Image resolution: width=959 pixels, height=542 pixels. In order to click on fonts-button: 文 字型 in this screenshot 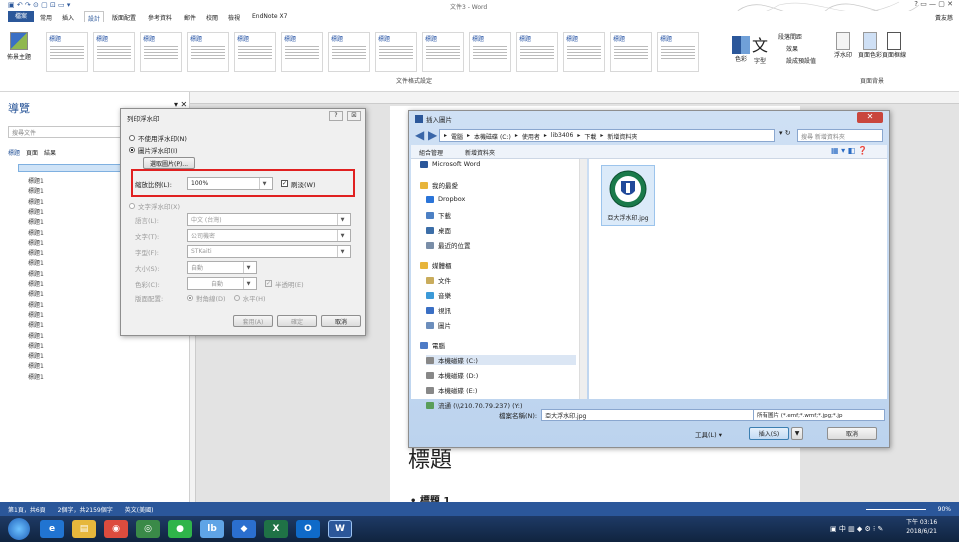, I will do `click(760, 48)`.